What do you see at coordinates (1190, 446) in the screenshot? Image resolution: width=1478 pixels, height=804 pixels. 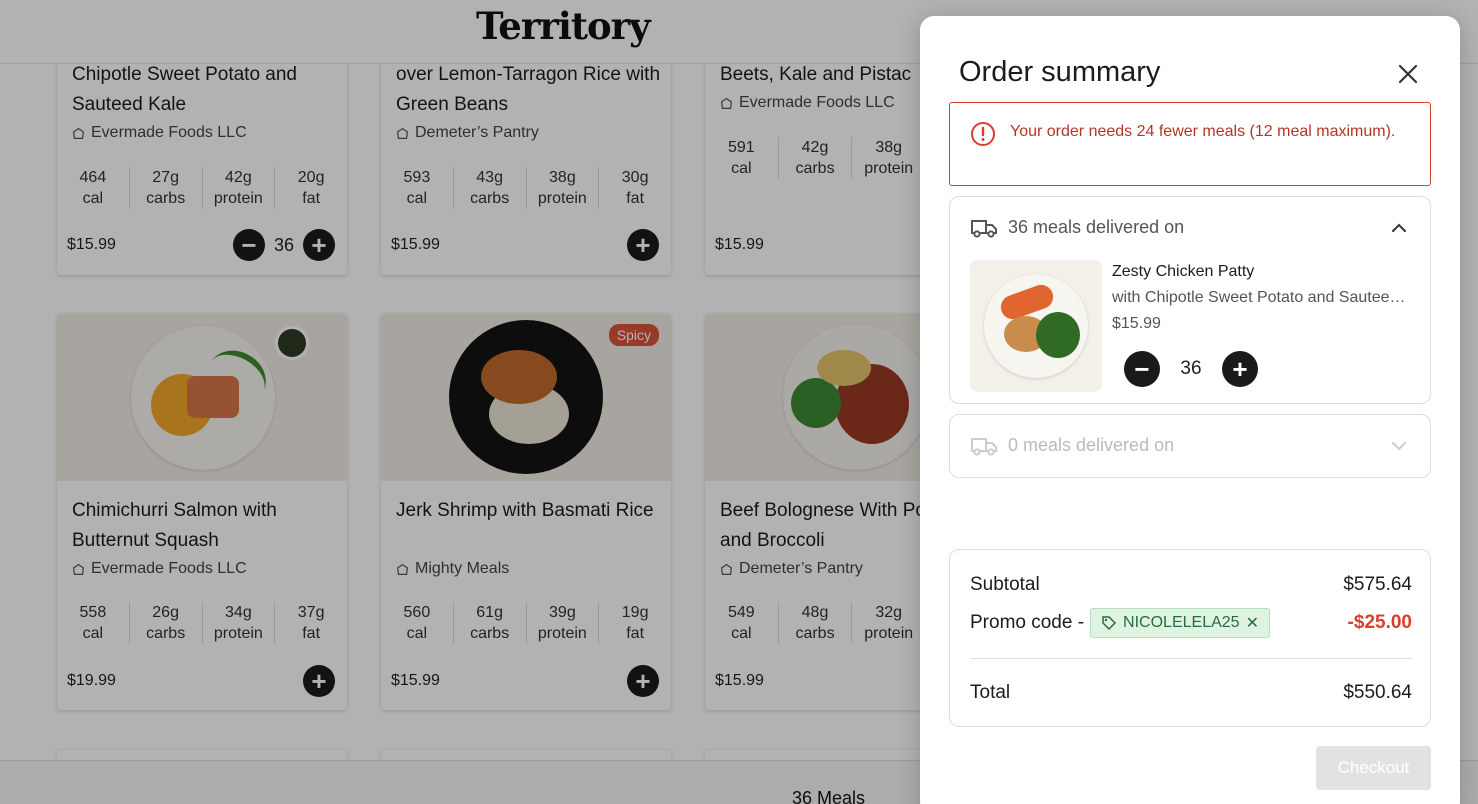 I see `delivery-group: 0 meals delivered on` at bounding box center [1190, 446].